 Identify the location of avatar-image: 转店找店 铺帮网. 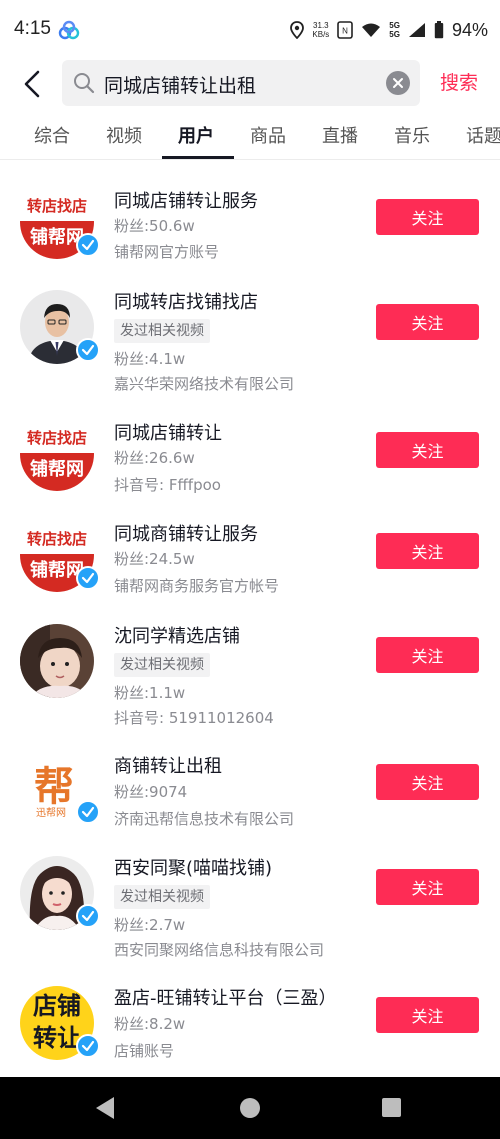
(57, 454).